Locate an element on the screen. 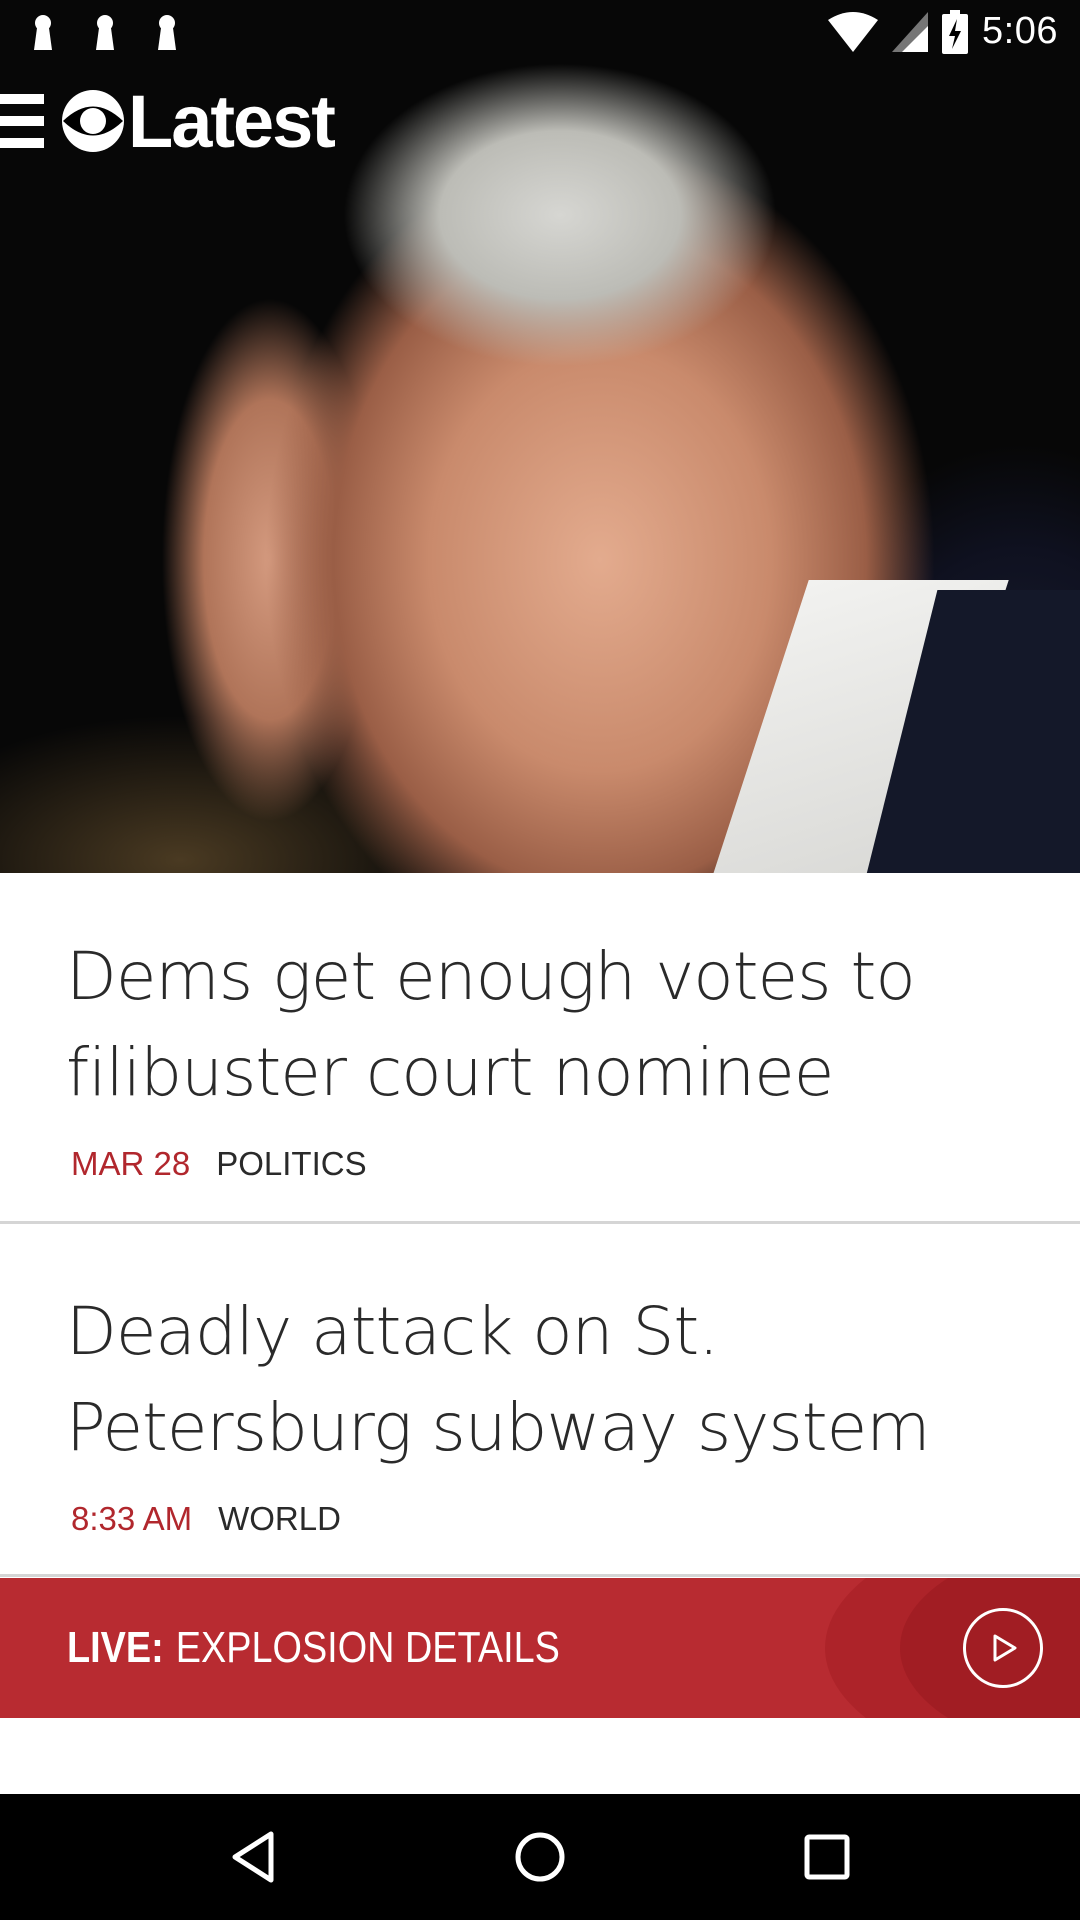 The image size is (1080, 1920). live-headline: EXPLOSION DETAILS is located at coordinates (367, 1647).